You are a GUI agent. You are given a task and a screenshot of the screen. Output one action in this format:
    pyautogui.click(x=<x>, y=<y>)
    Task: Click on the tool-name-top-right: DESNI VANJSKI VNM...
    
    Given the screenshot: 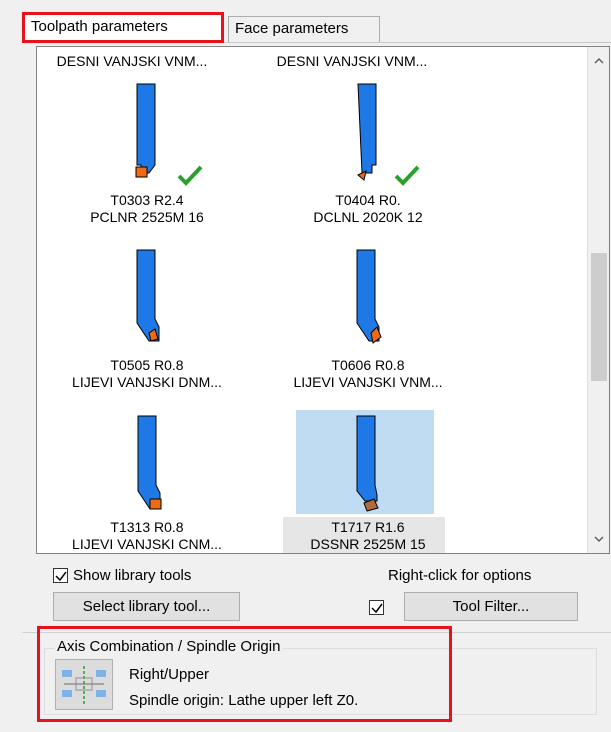 What is the action you would take?
    pyautogui.click(x=352, y=61)
    